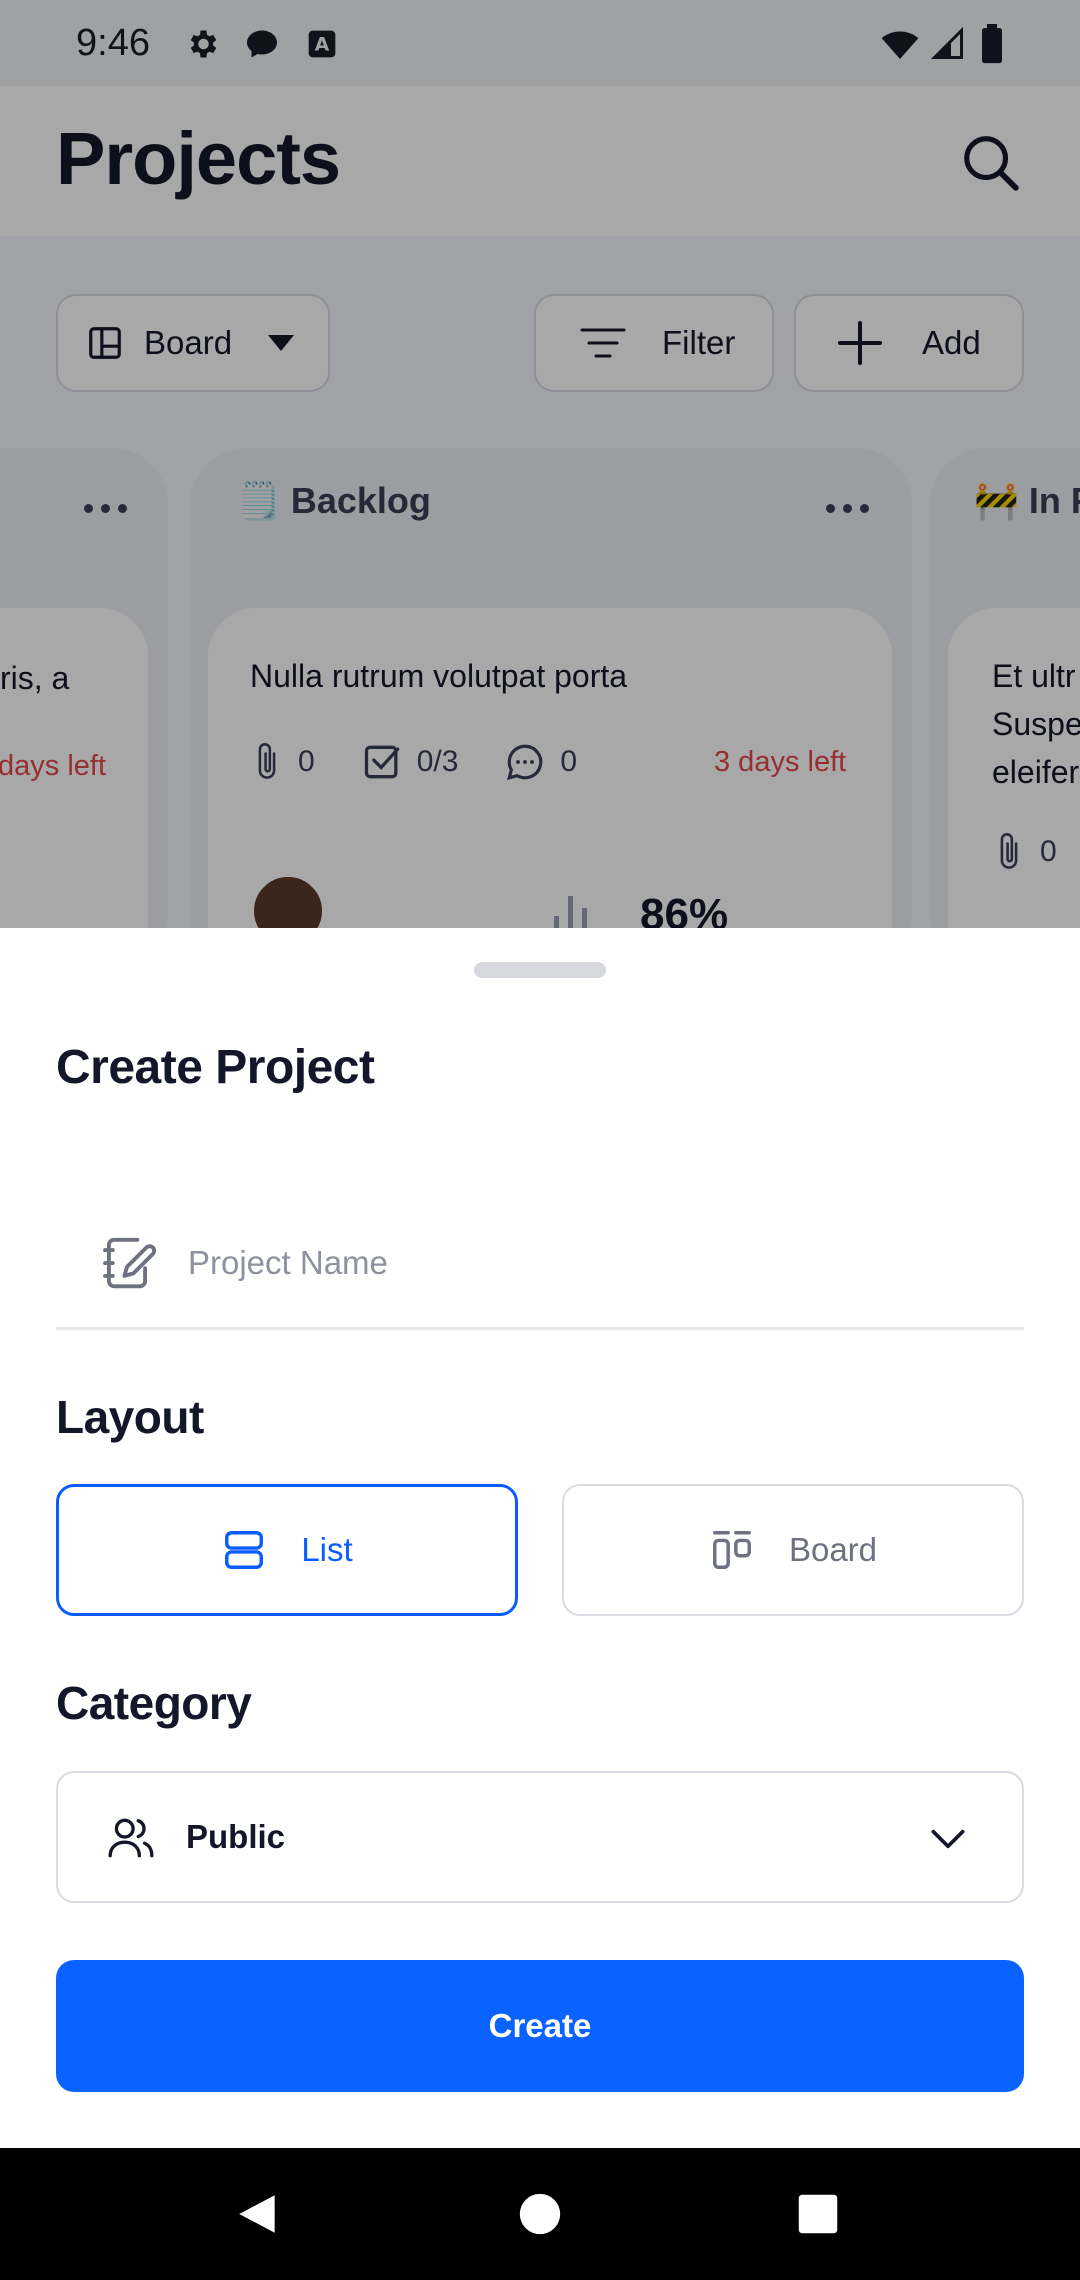 The width and height of the screenshot is (1080, 2280). I want to click on board-layout-icon, so click(732, 1550).